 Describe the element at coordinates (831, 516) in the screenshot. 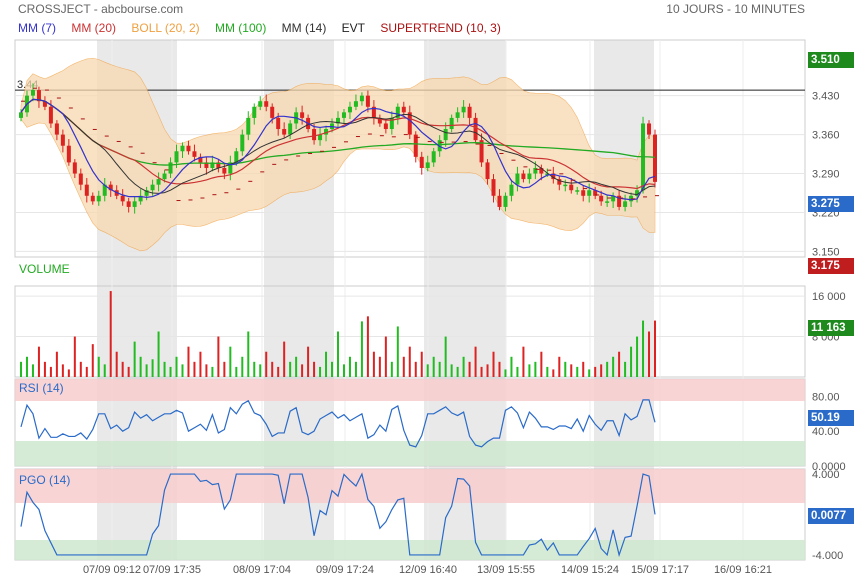

I see `pgo-last-badge: 0.0077` at that location.